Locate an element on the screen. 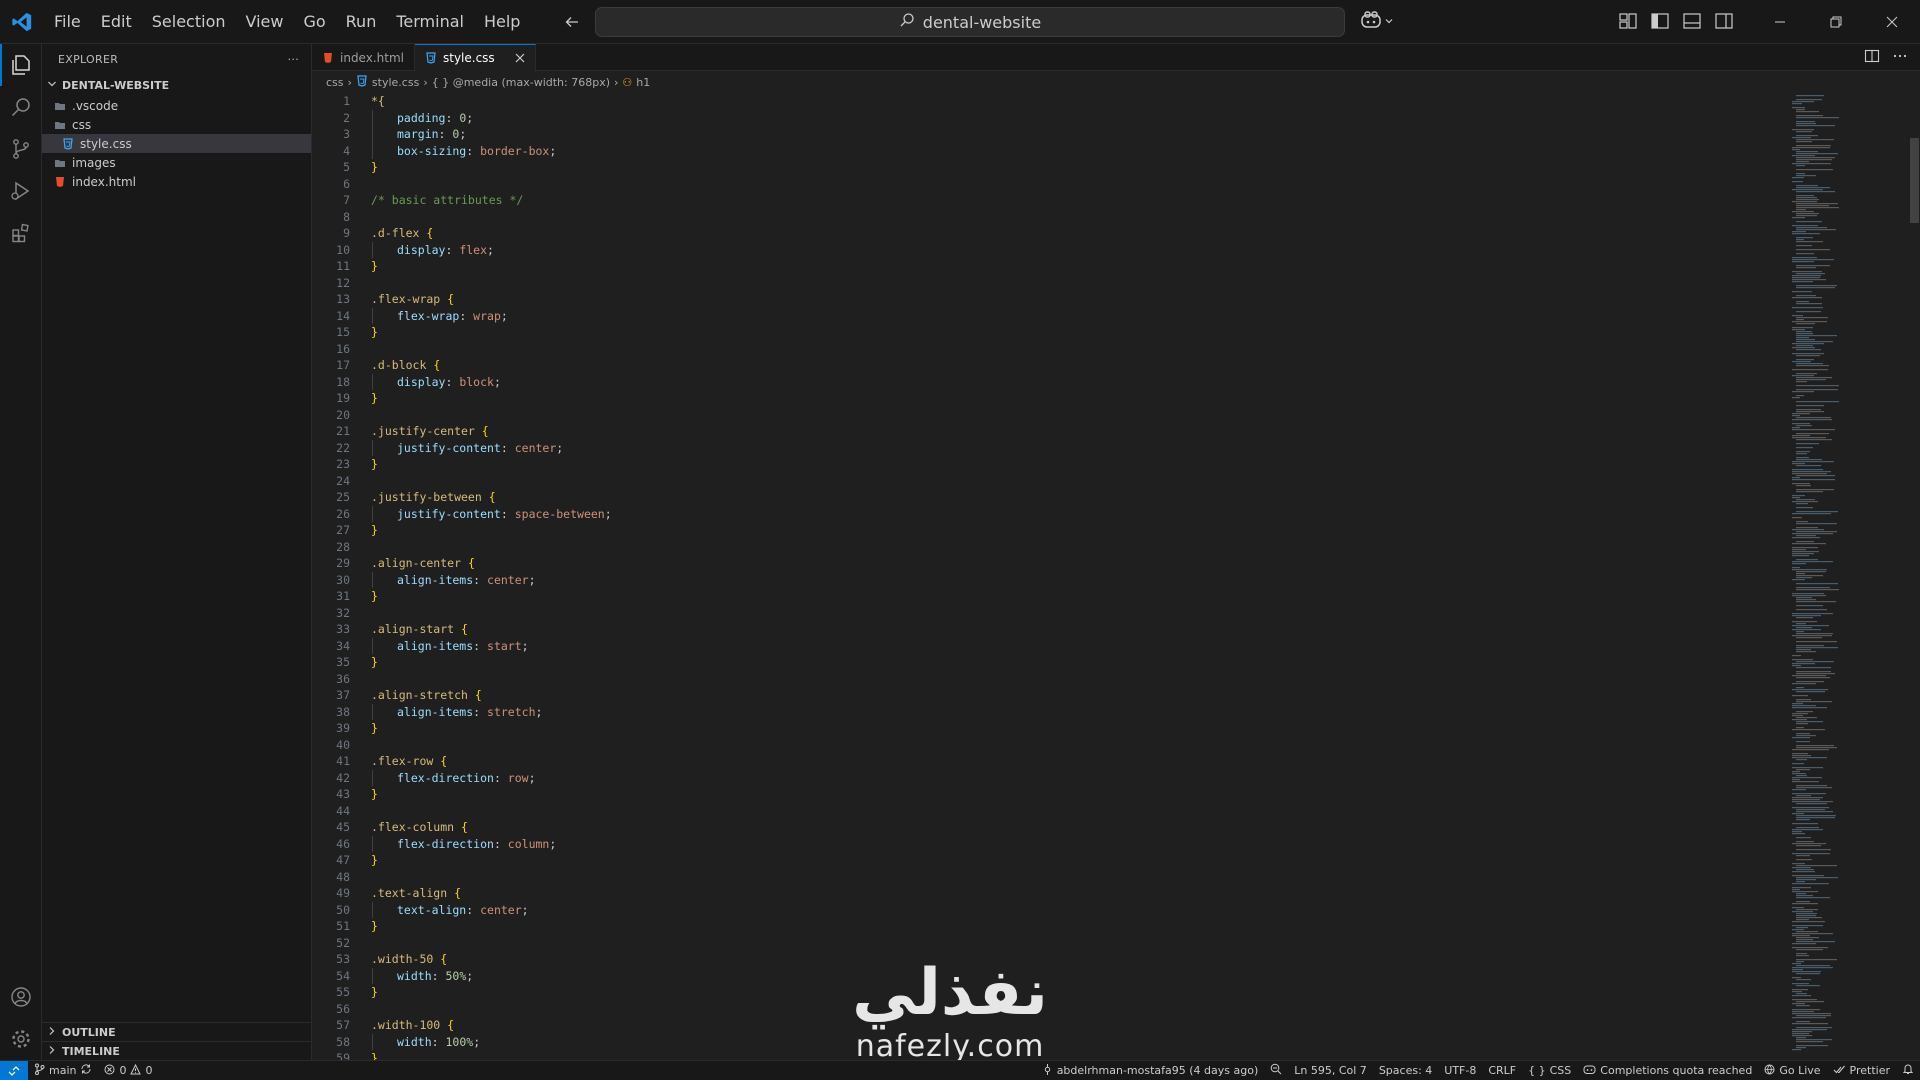 Image resolution: width=1920 pixels, height=1080 pixels. file-encoding: UTF-8 is located at coordinates (1460, 1070).